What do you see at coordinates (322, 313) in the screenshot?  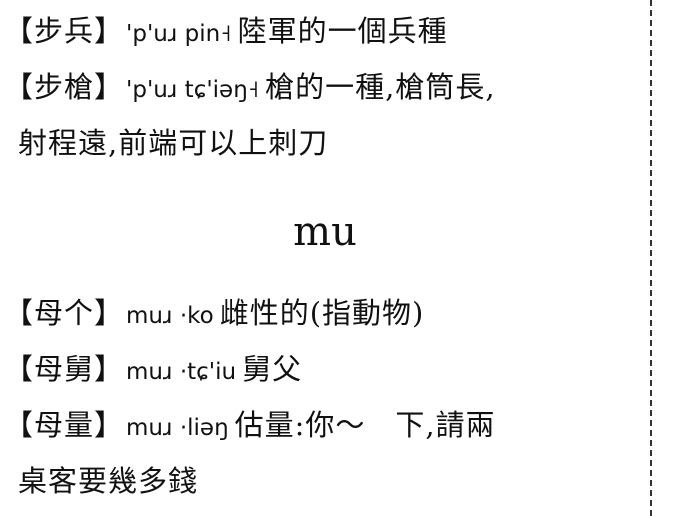 I see `entry-gloss: 雌性的(指動物)` at bounding box center [322, 313].